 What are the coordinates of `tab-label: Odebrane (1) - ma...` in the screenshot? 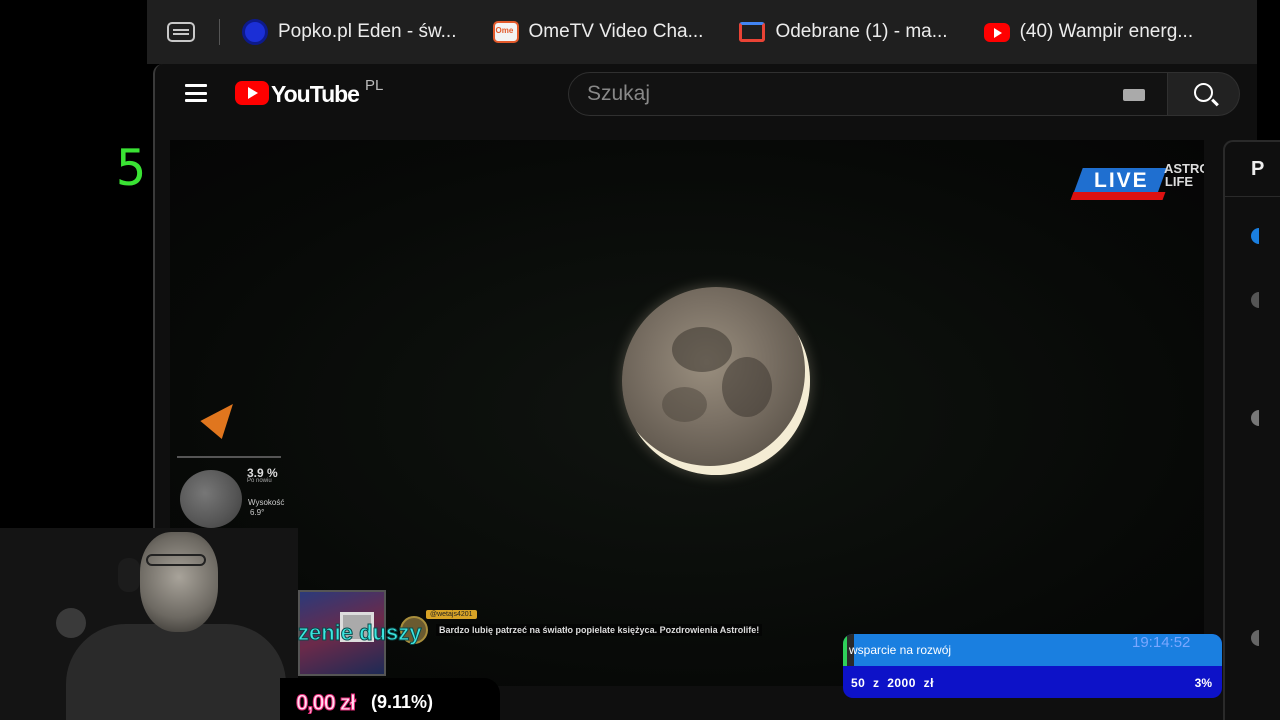 It's located at (861, 31).